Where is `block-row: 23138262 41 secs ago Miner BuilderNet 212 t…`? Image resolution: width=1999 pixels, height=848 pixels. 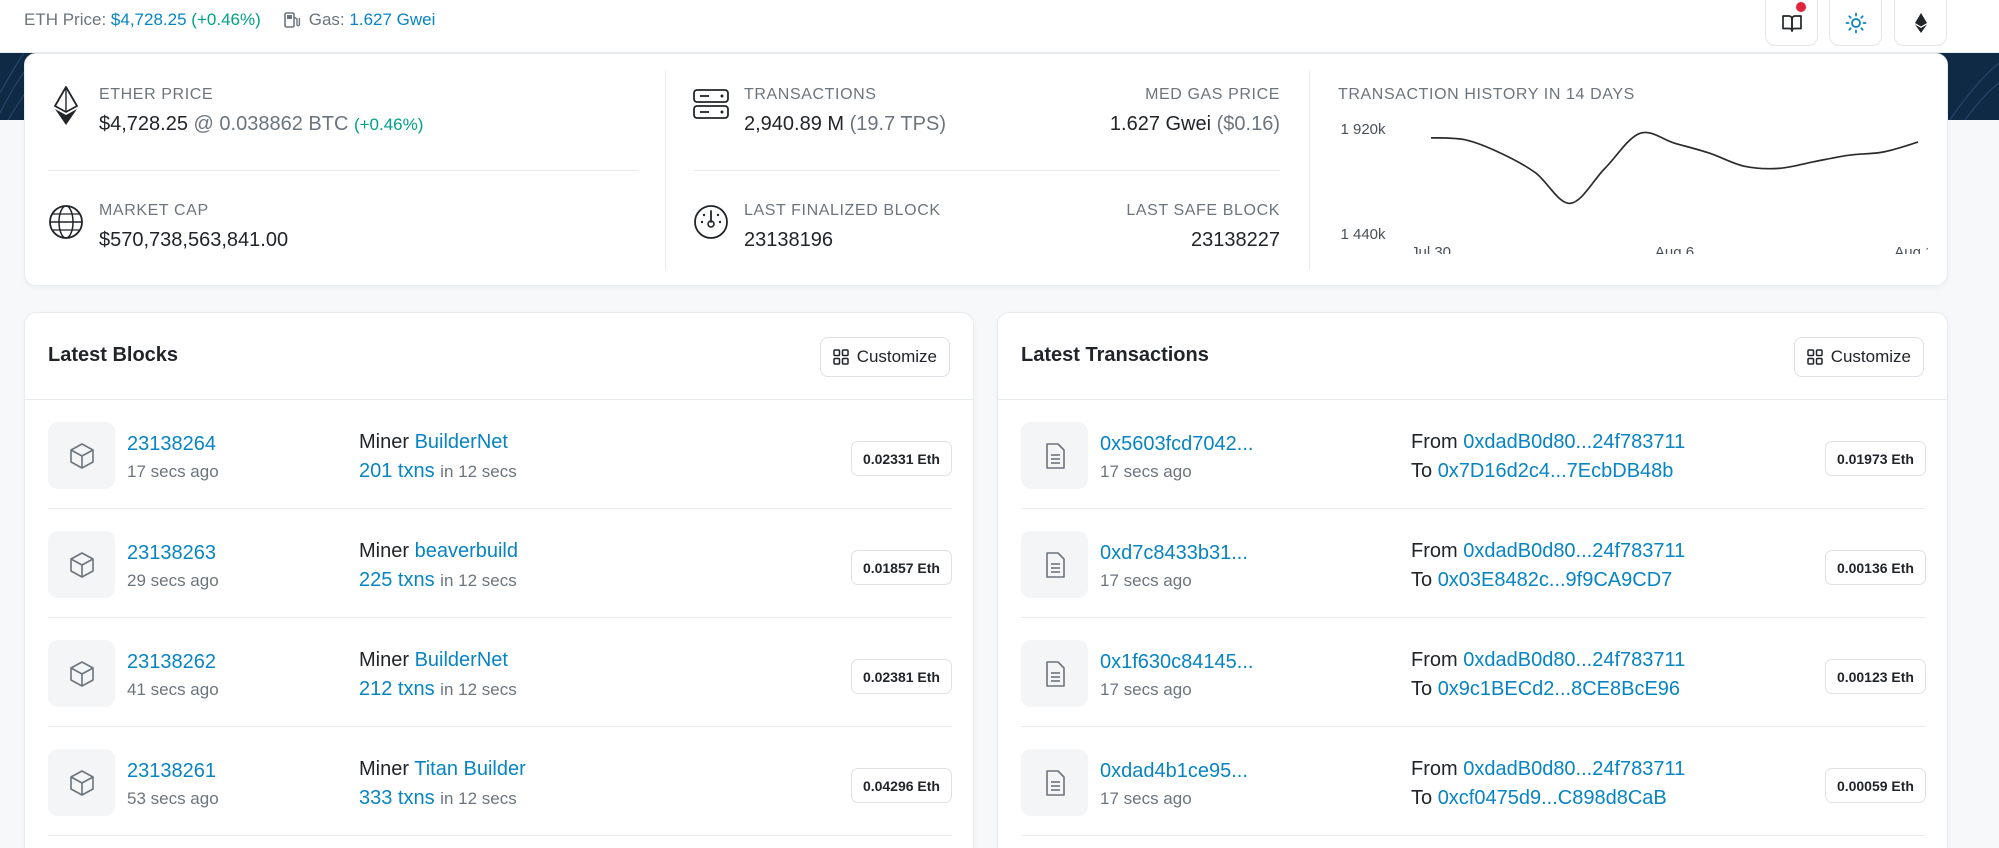
block-row: 23138262 41 secs ago Miner BuilderNet 212 t… is located at coordinates (500, 672).